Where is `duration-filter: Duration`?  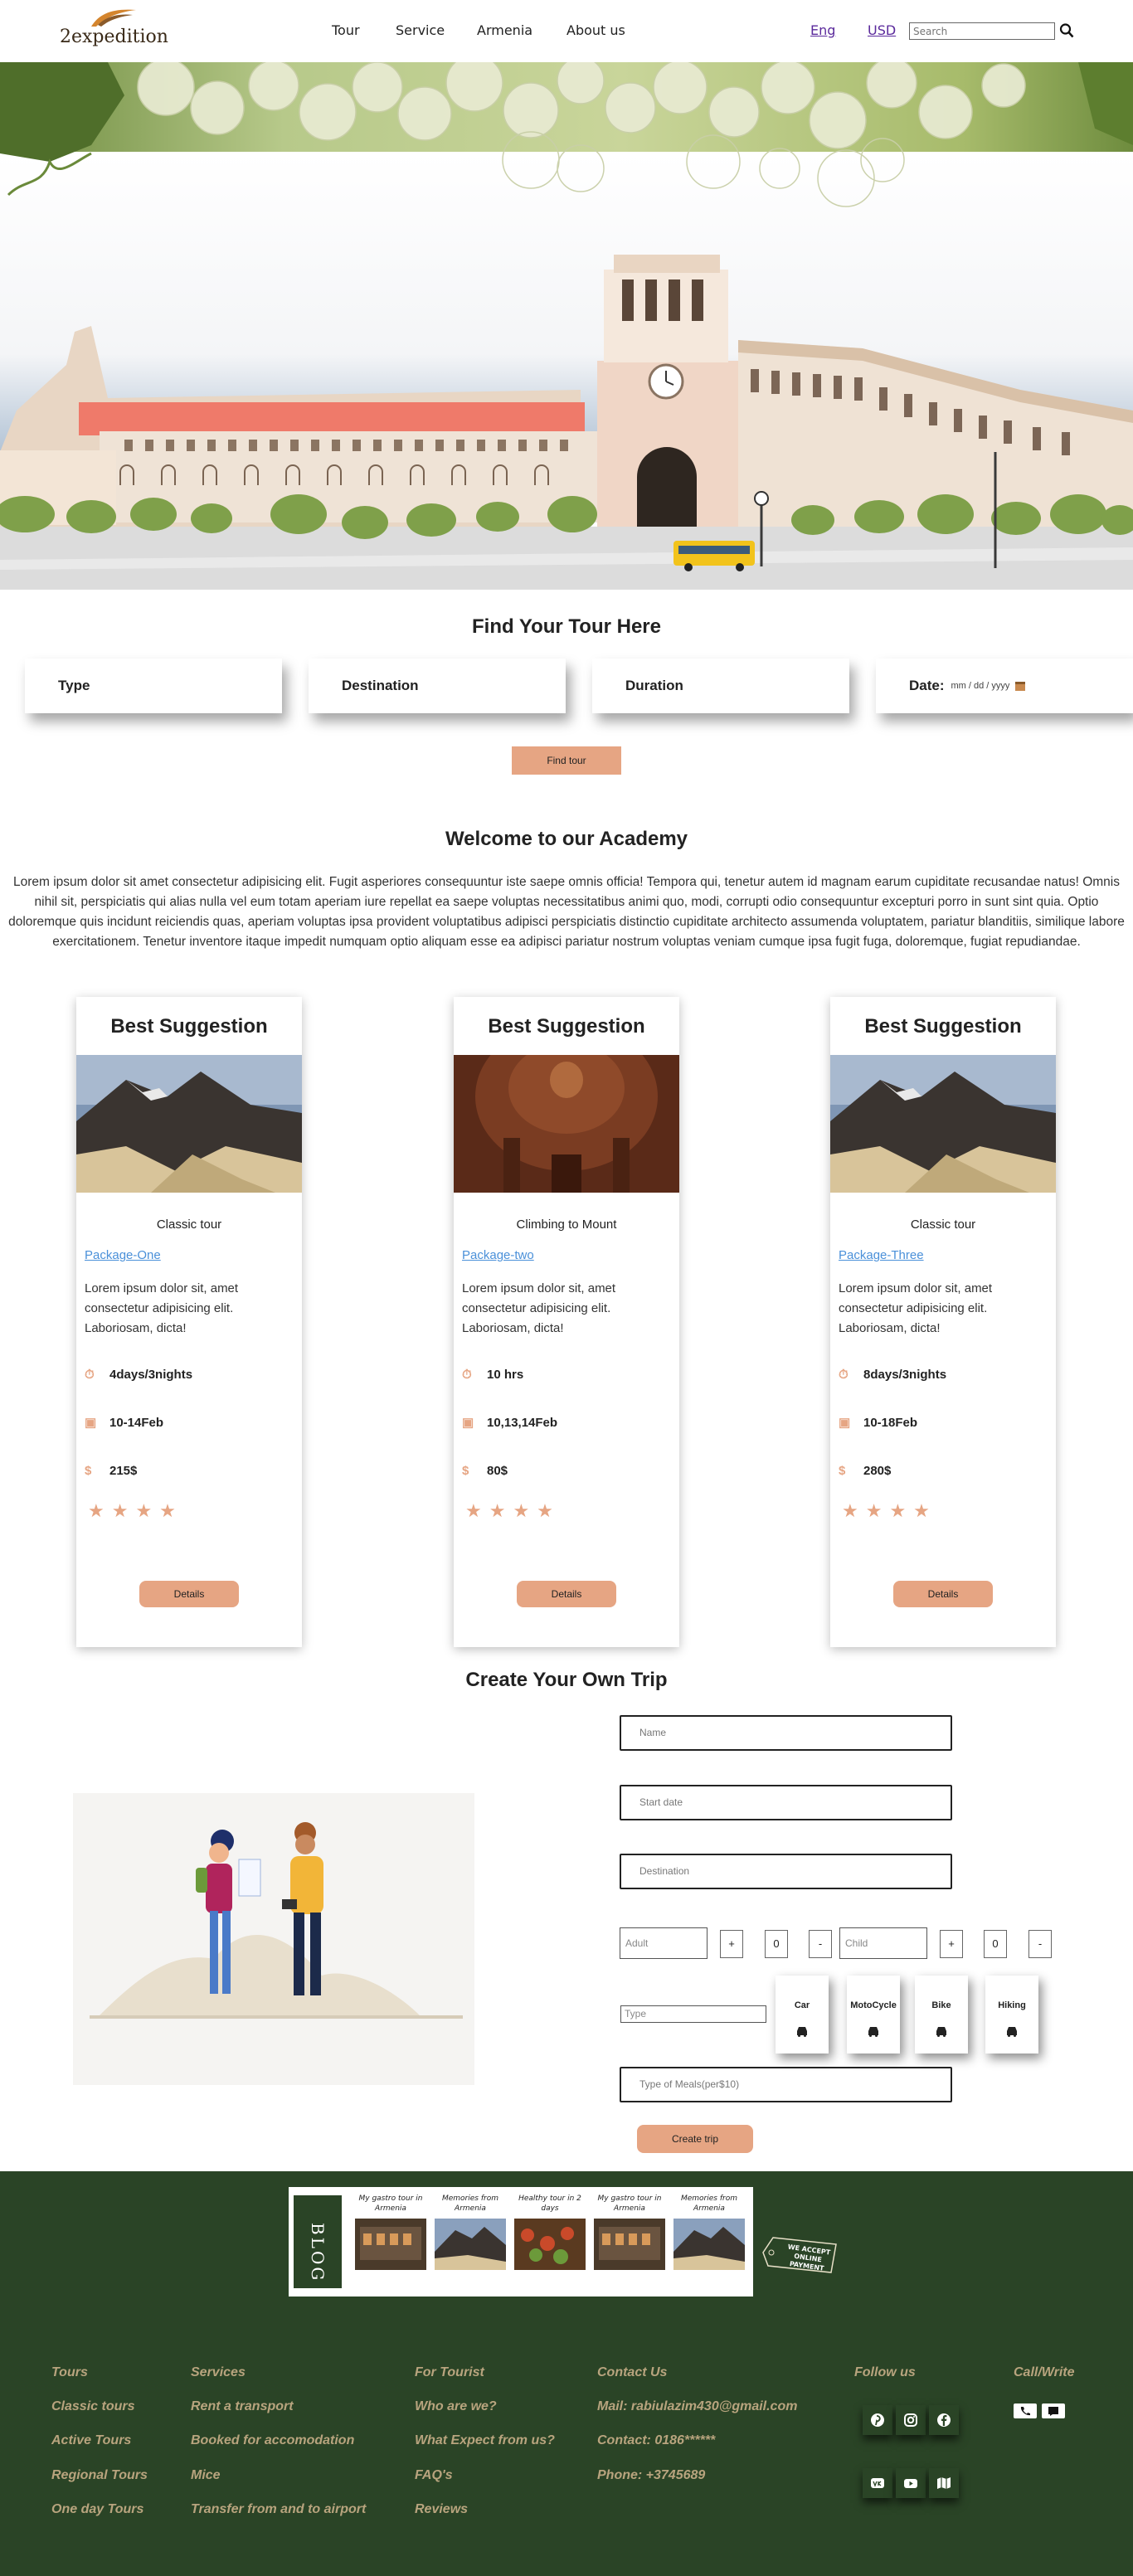 duration-filter: Duration is located at coordinates (721, 686).